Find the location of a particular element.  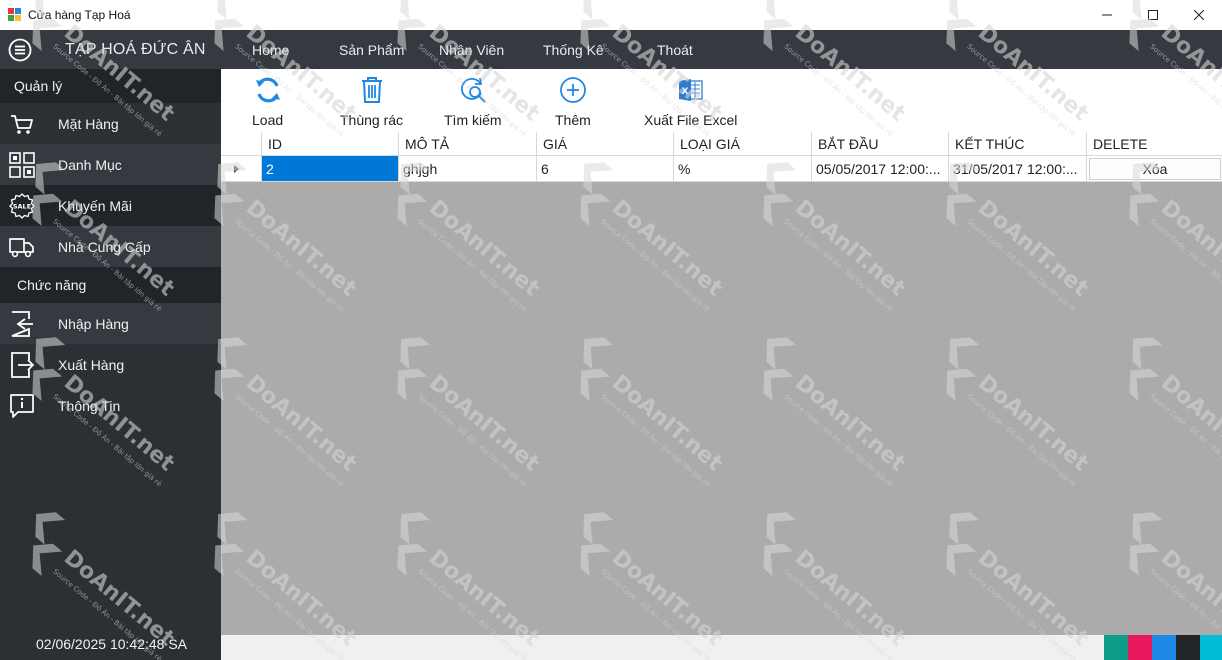

plus-circle-icon is located at coordinates (572, 90).